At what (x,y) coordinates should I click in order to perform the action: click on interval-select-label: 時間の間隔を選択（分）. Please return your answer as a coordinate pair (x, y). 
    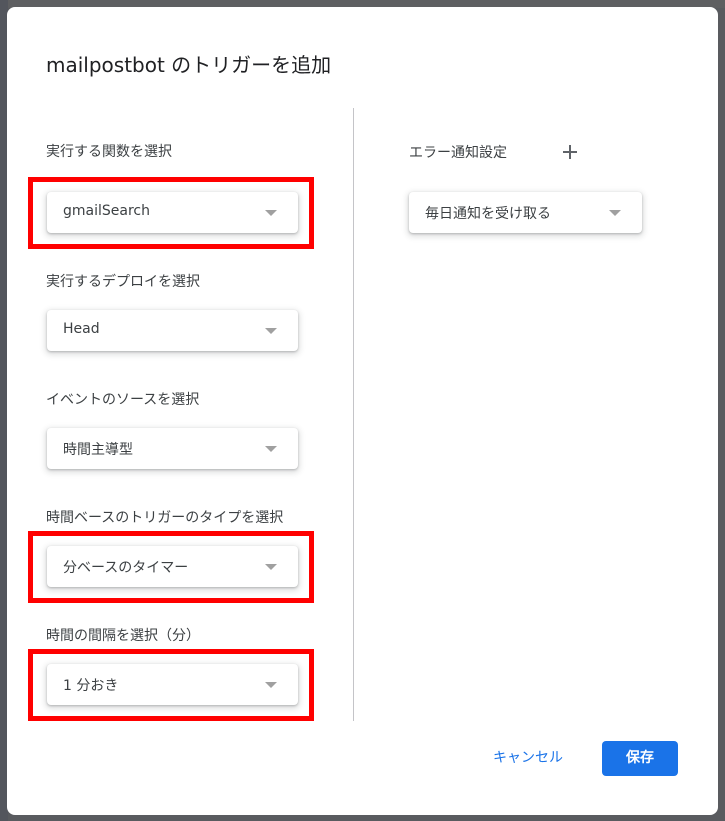
    Looking at the image, I should click on (123, 636).